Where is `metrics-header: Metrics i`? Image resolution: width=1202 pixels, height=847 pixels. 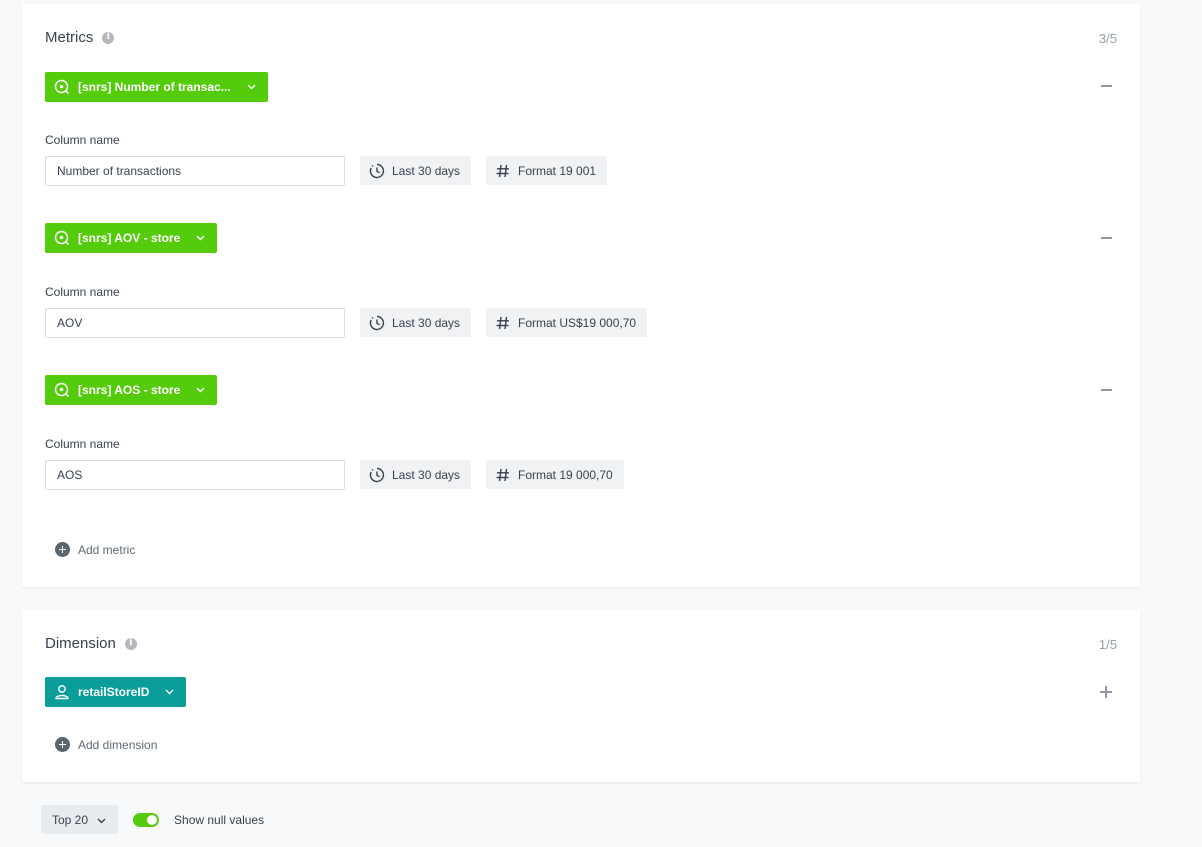
metrics-header: Metrics i is located at coordinates (80, 37).